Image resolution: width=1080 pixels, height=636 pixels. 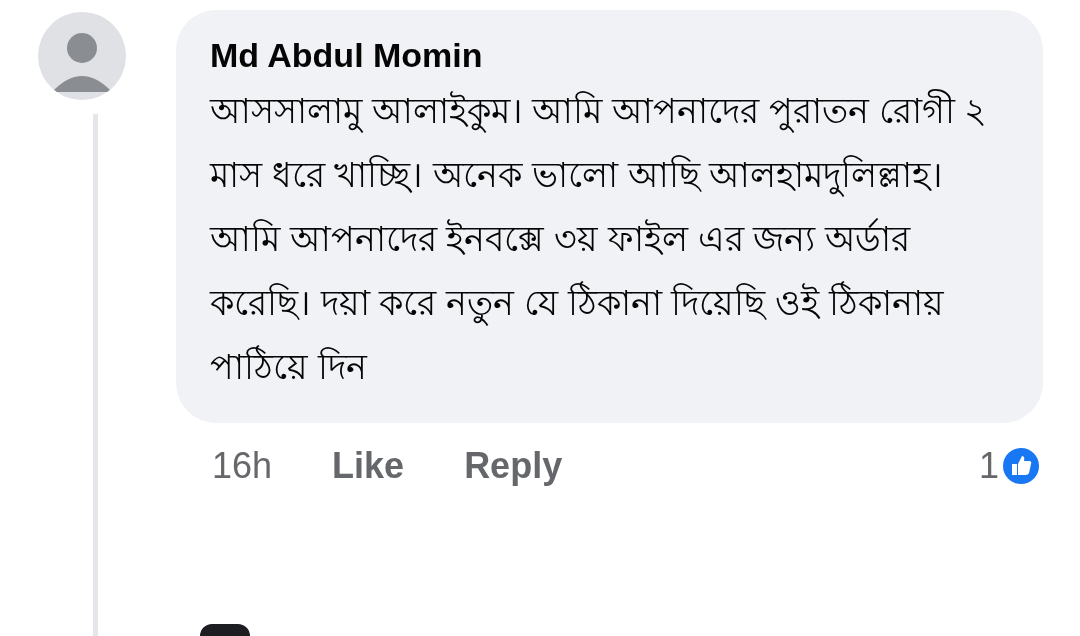 What do you see at coordinates (513, 466) in the screenshot?
I see `action-link: Reply` at bounding box center [513, 466].